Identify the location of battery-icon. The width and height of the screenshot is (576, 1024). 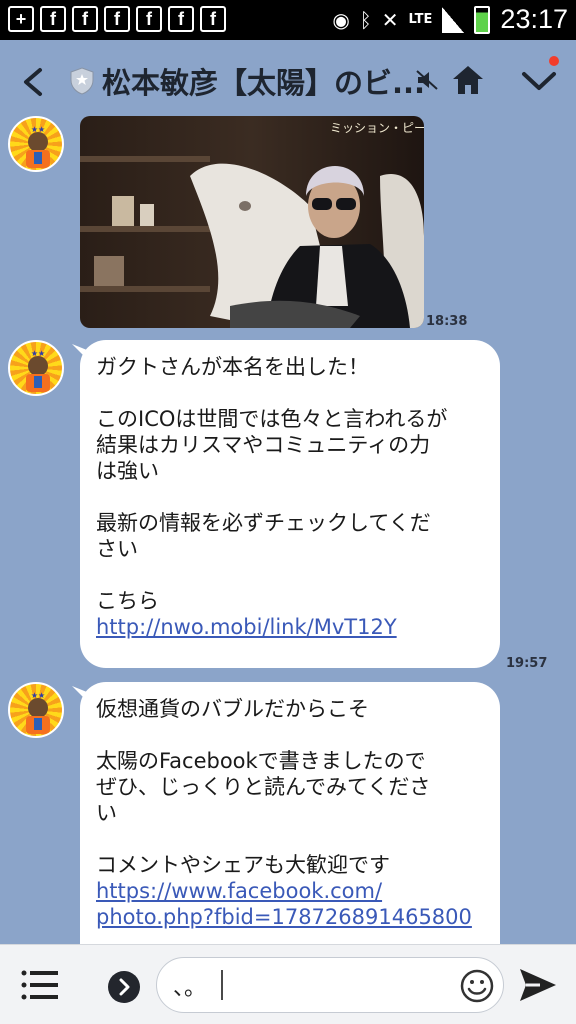
(482, 19).